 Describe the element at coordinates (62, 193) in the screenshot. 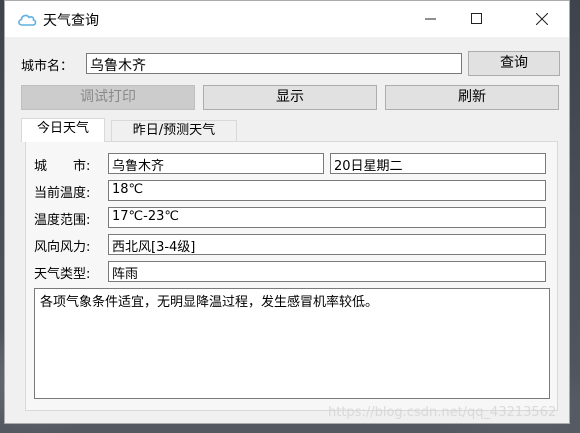

I see `current-temp-label: 当前温度:` at that location.